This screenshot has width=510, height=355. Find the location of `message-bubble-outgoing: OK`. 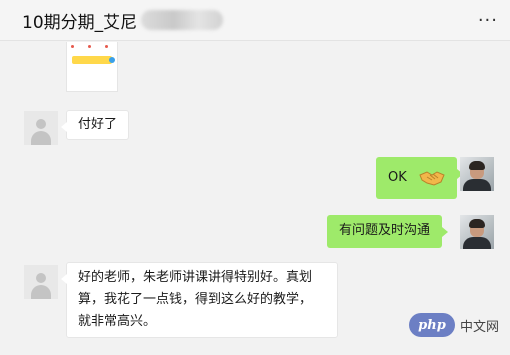

message-bubble-outgoing: OK is located at coordinates (419, 178).